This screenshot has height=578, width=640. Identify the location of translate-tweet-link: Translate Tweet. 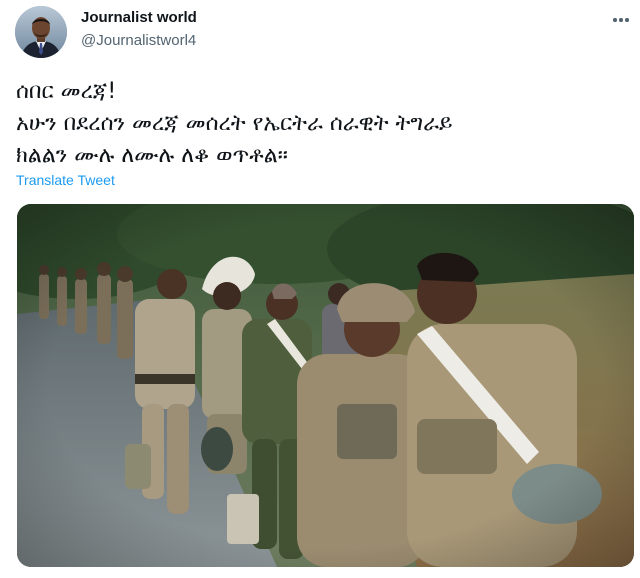
(65, 180).